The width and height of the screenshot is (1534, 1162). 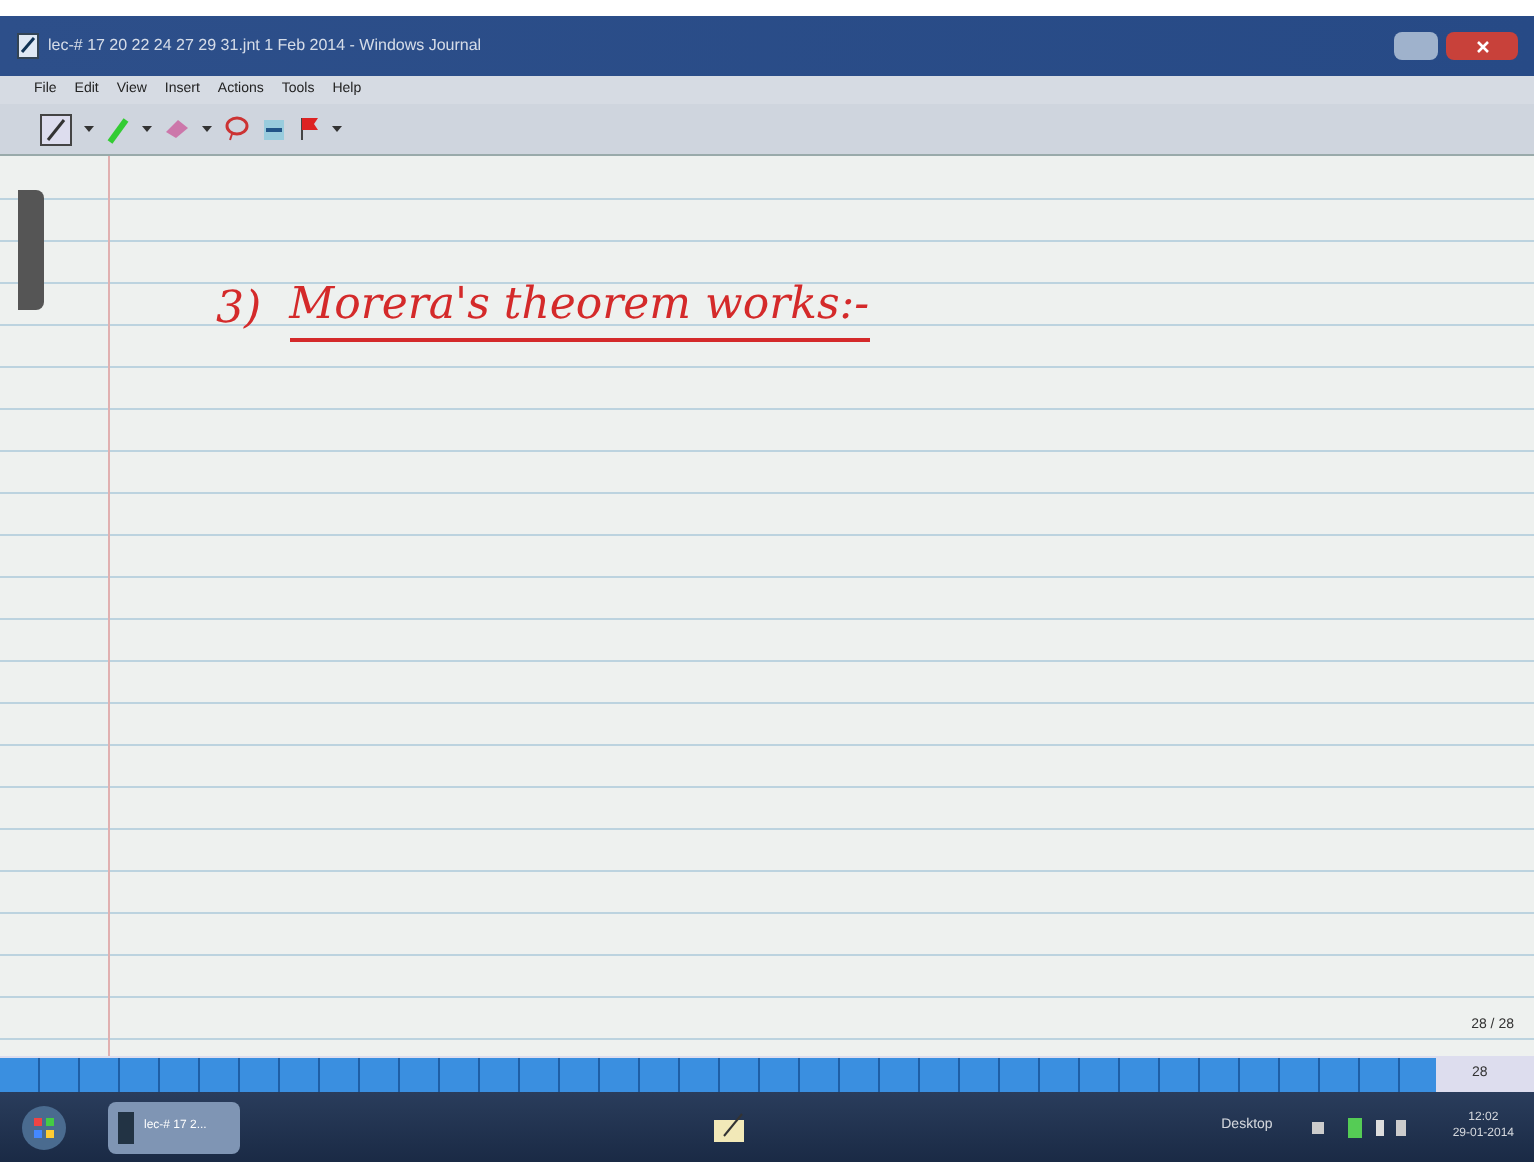 I want to click on pen-tool-button, so click(x=56, y=129).